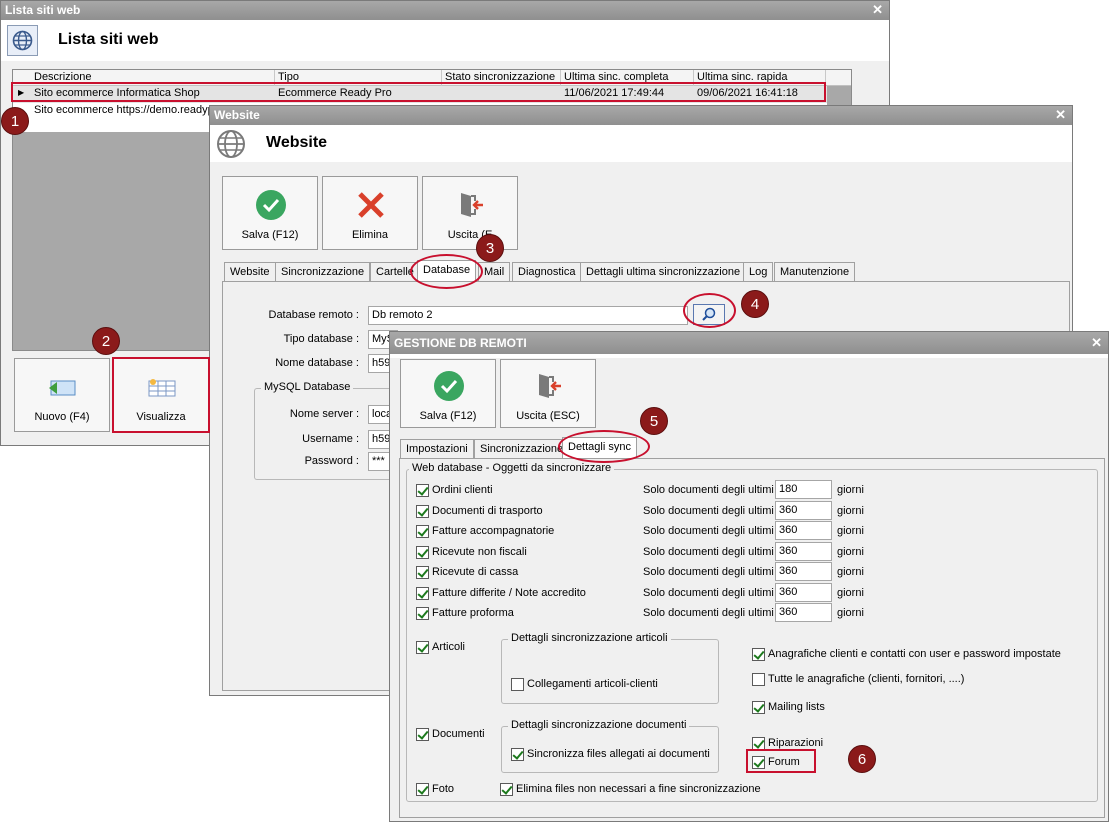 The height and width of the screenshot is (825, 1110). I want to click on tab-impostazioni: Impostazioni, so click(437, 448).